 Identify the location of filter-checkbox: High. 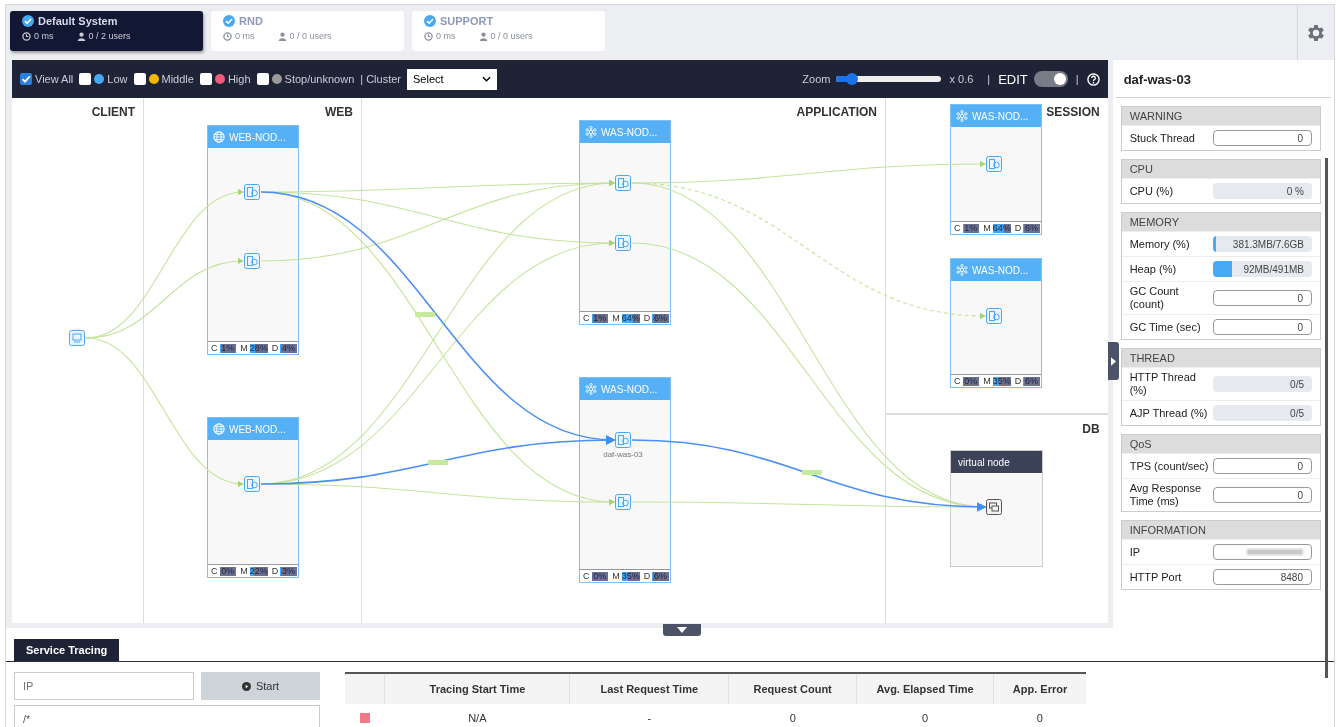
(225, 79).